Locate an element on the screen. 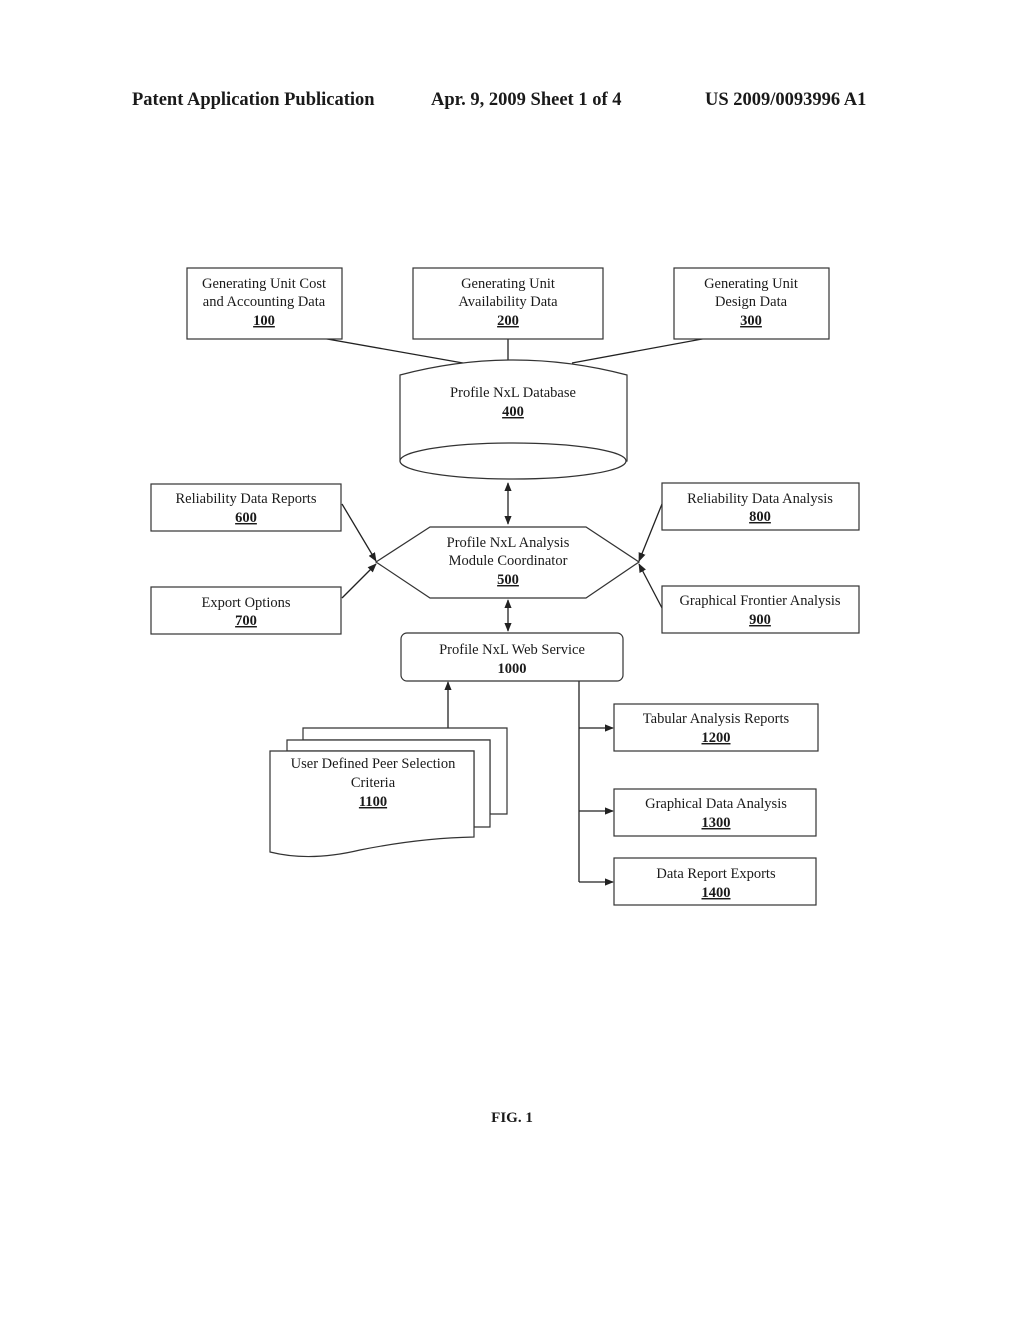 The image size is (1024, 1320). node-label: Availability Data is located at coordinates (508, 302).